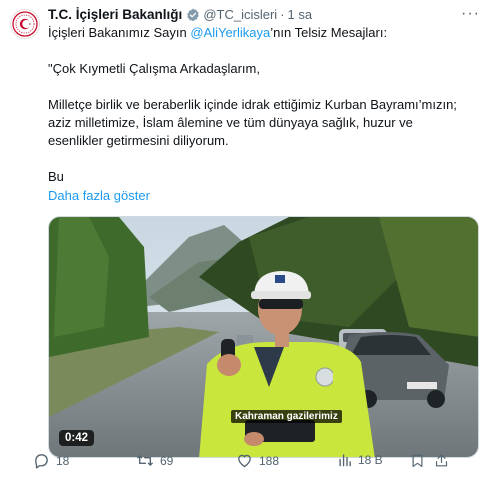  I want to click on reply-button: 18, so click(51, 460).